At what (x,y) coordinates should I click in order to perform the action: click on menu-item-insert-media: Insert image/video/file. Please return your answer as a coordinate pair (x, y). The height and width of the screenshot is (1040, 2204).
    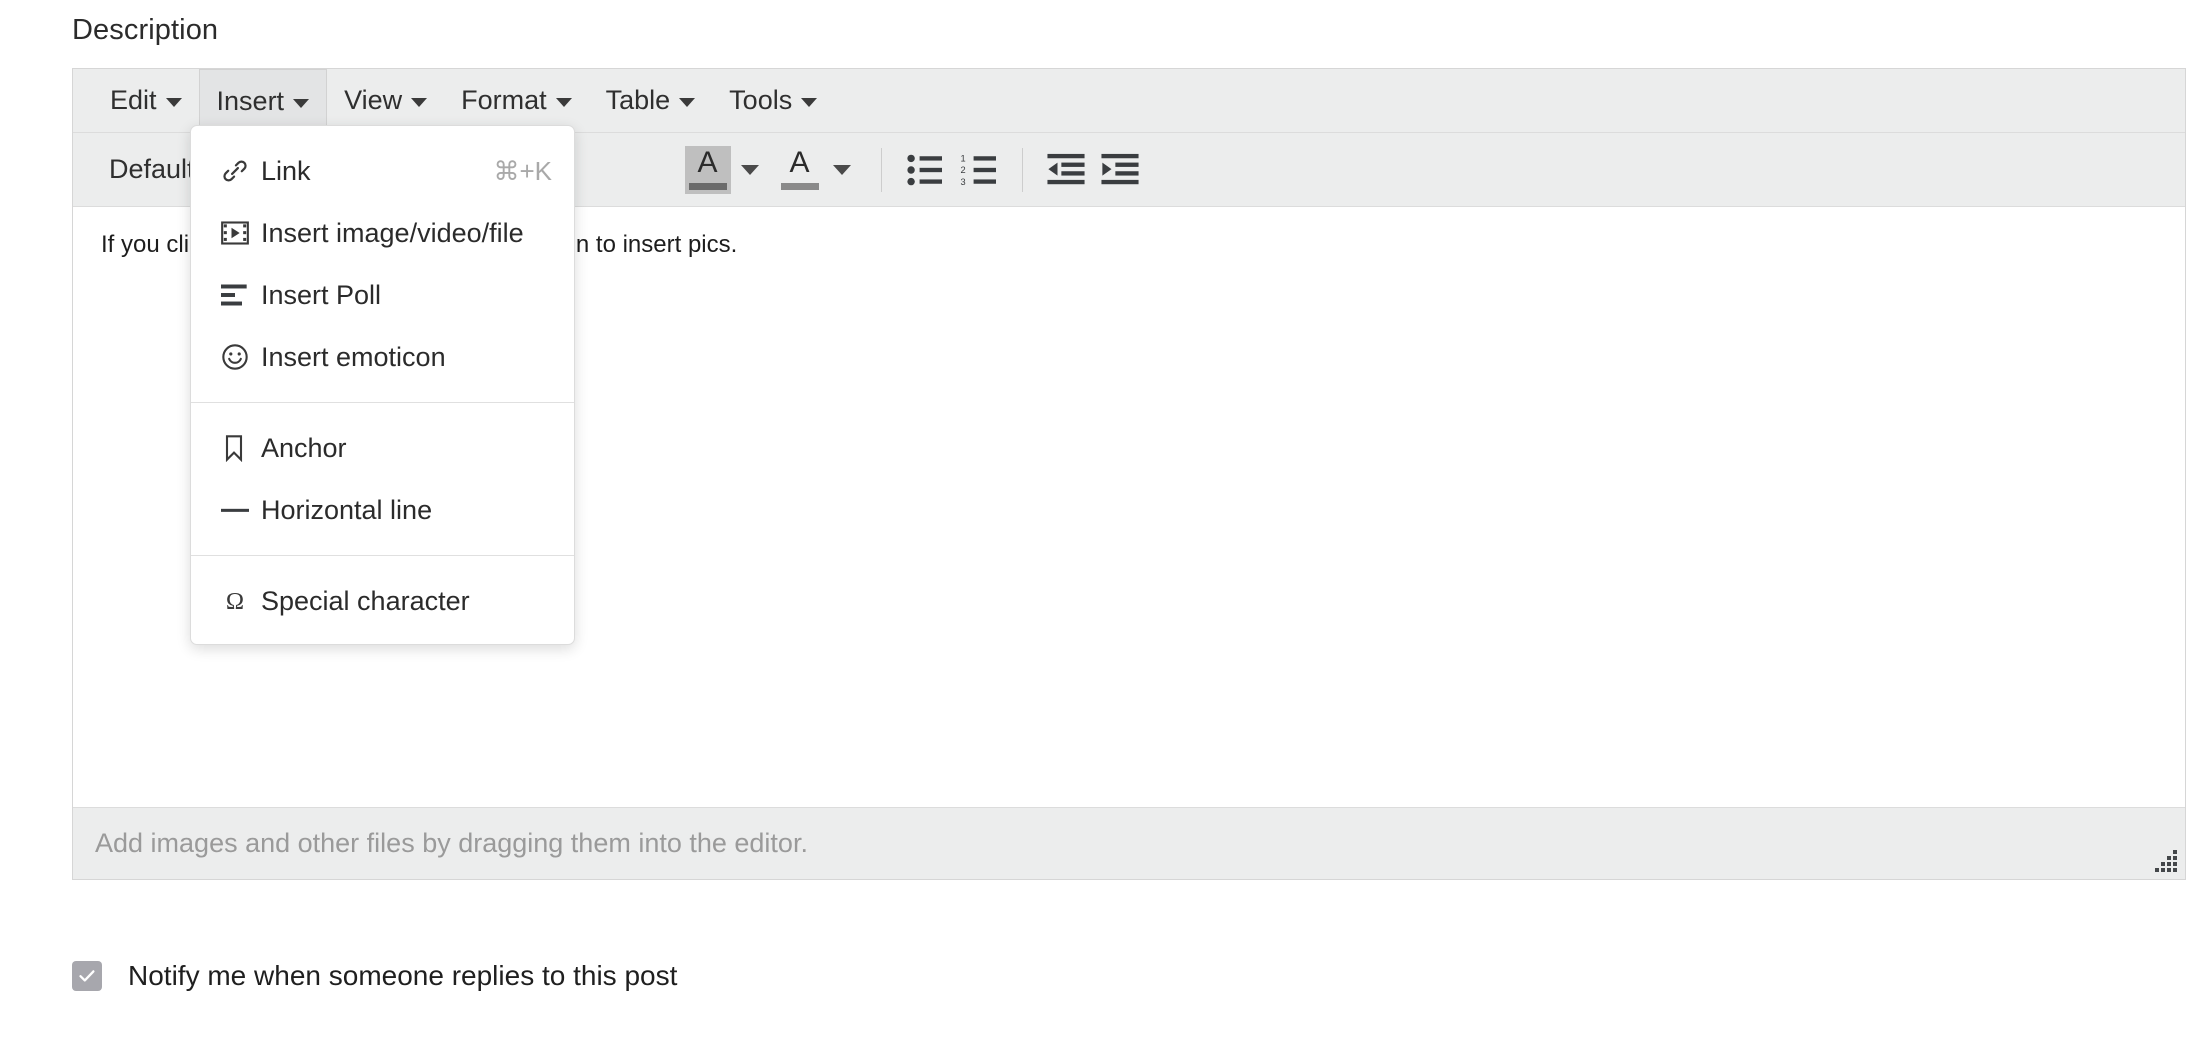
    Looking at the image, I should click on (382, 233).